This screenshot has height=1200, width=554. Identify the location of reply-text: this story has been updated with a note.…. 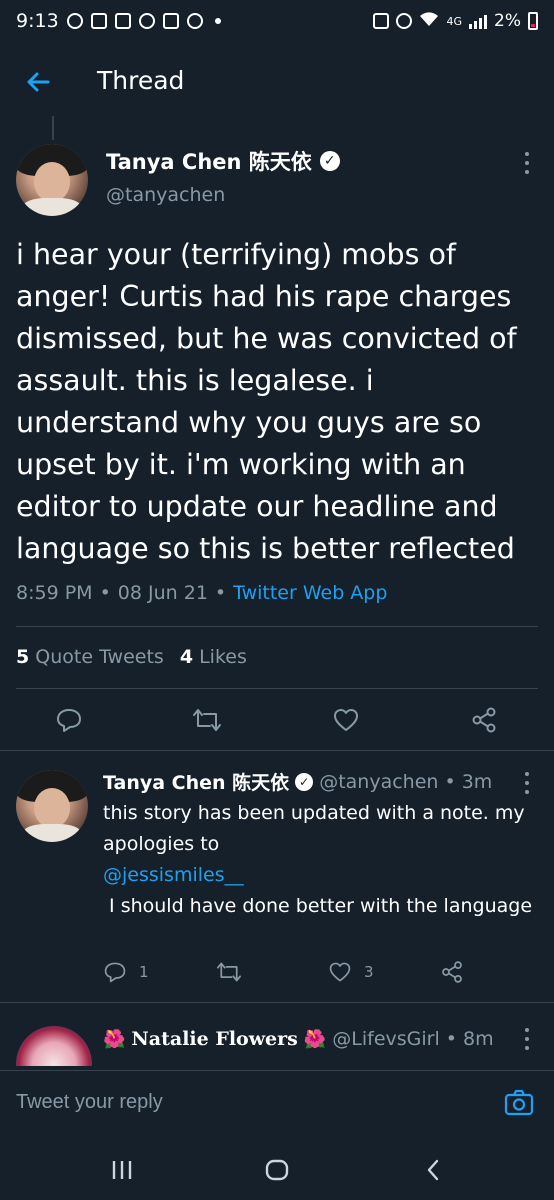
(318, 859).